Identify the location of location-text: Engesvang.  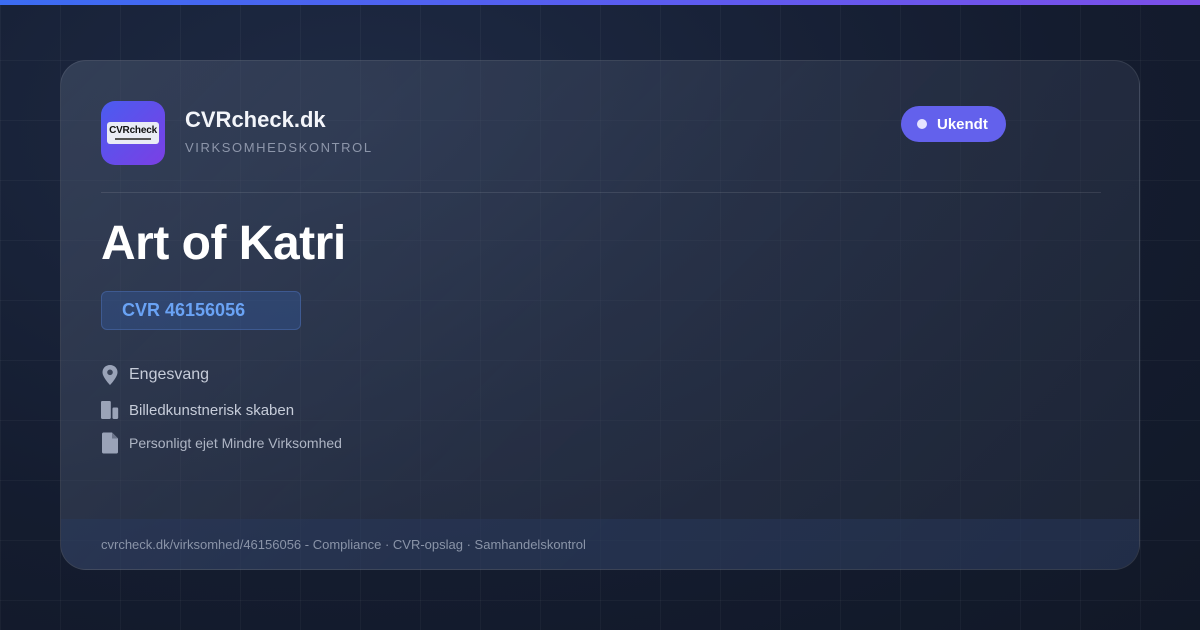
(169, 374).